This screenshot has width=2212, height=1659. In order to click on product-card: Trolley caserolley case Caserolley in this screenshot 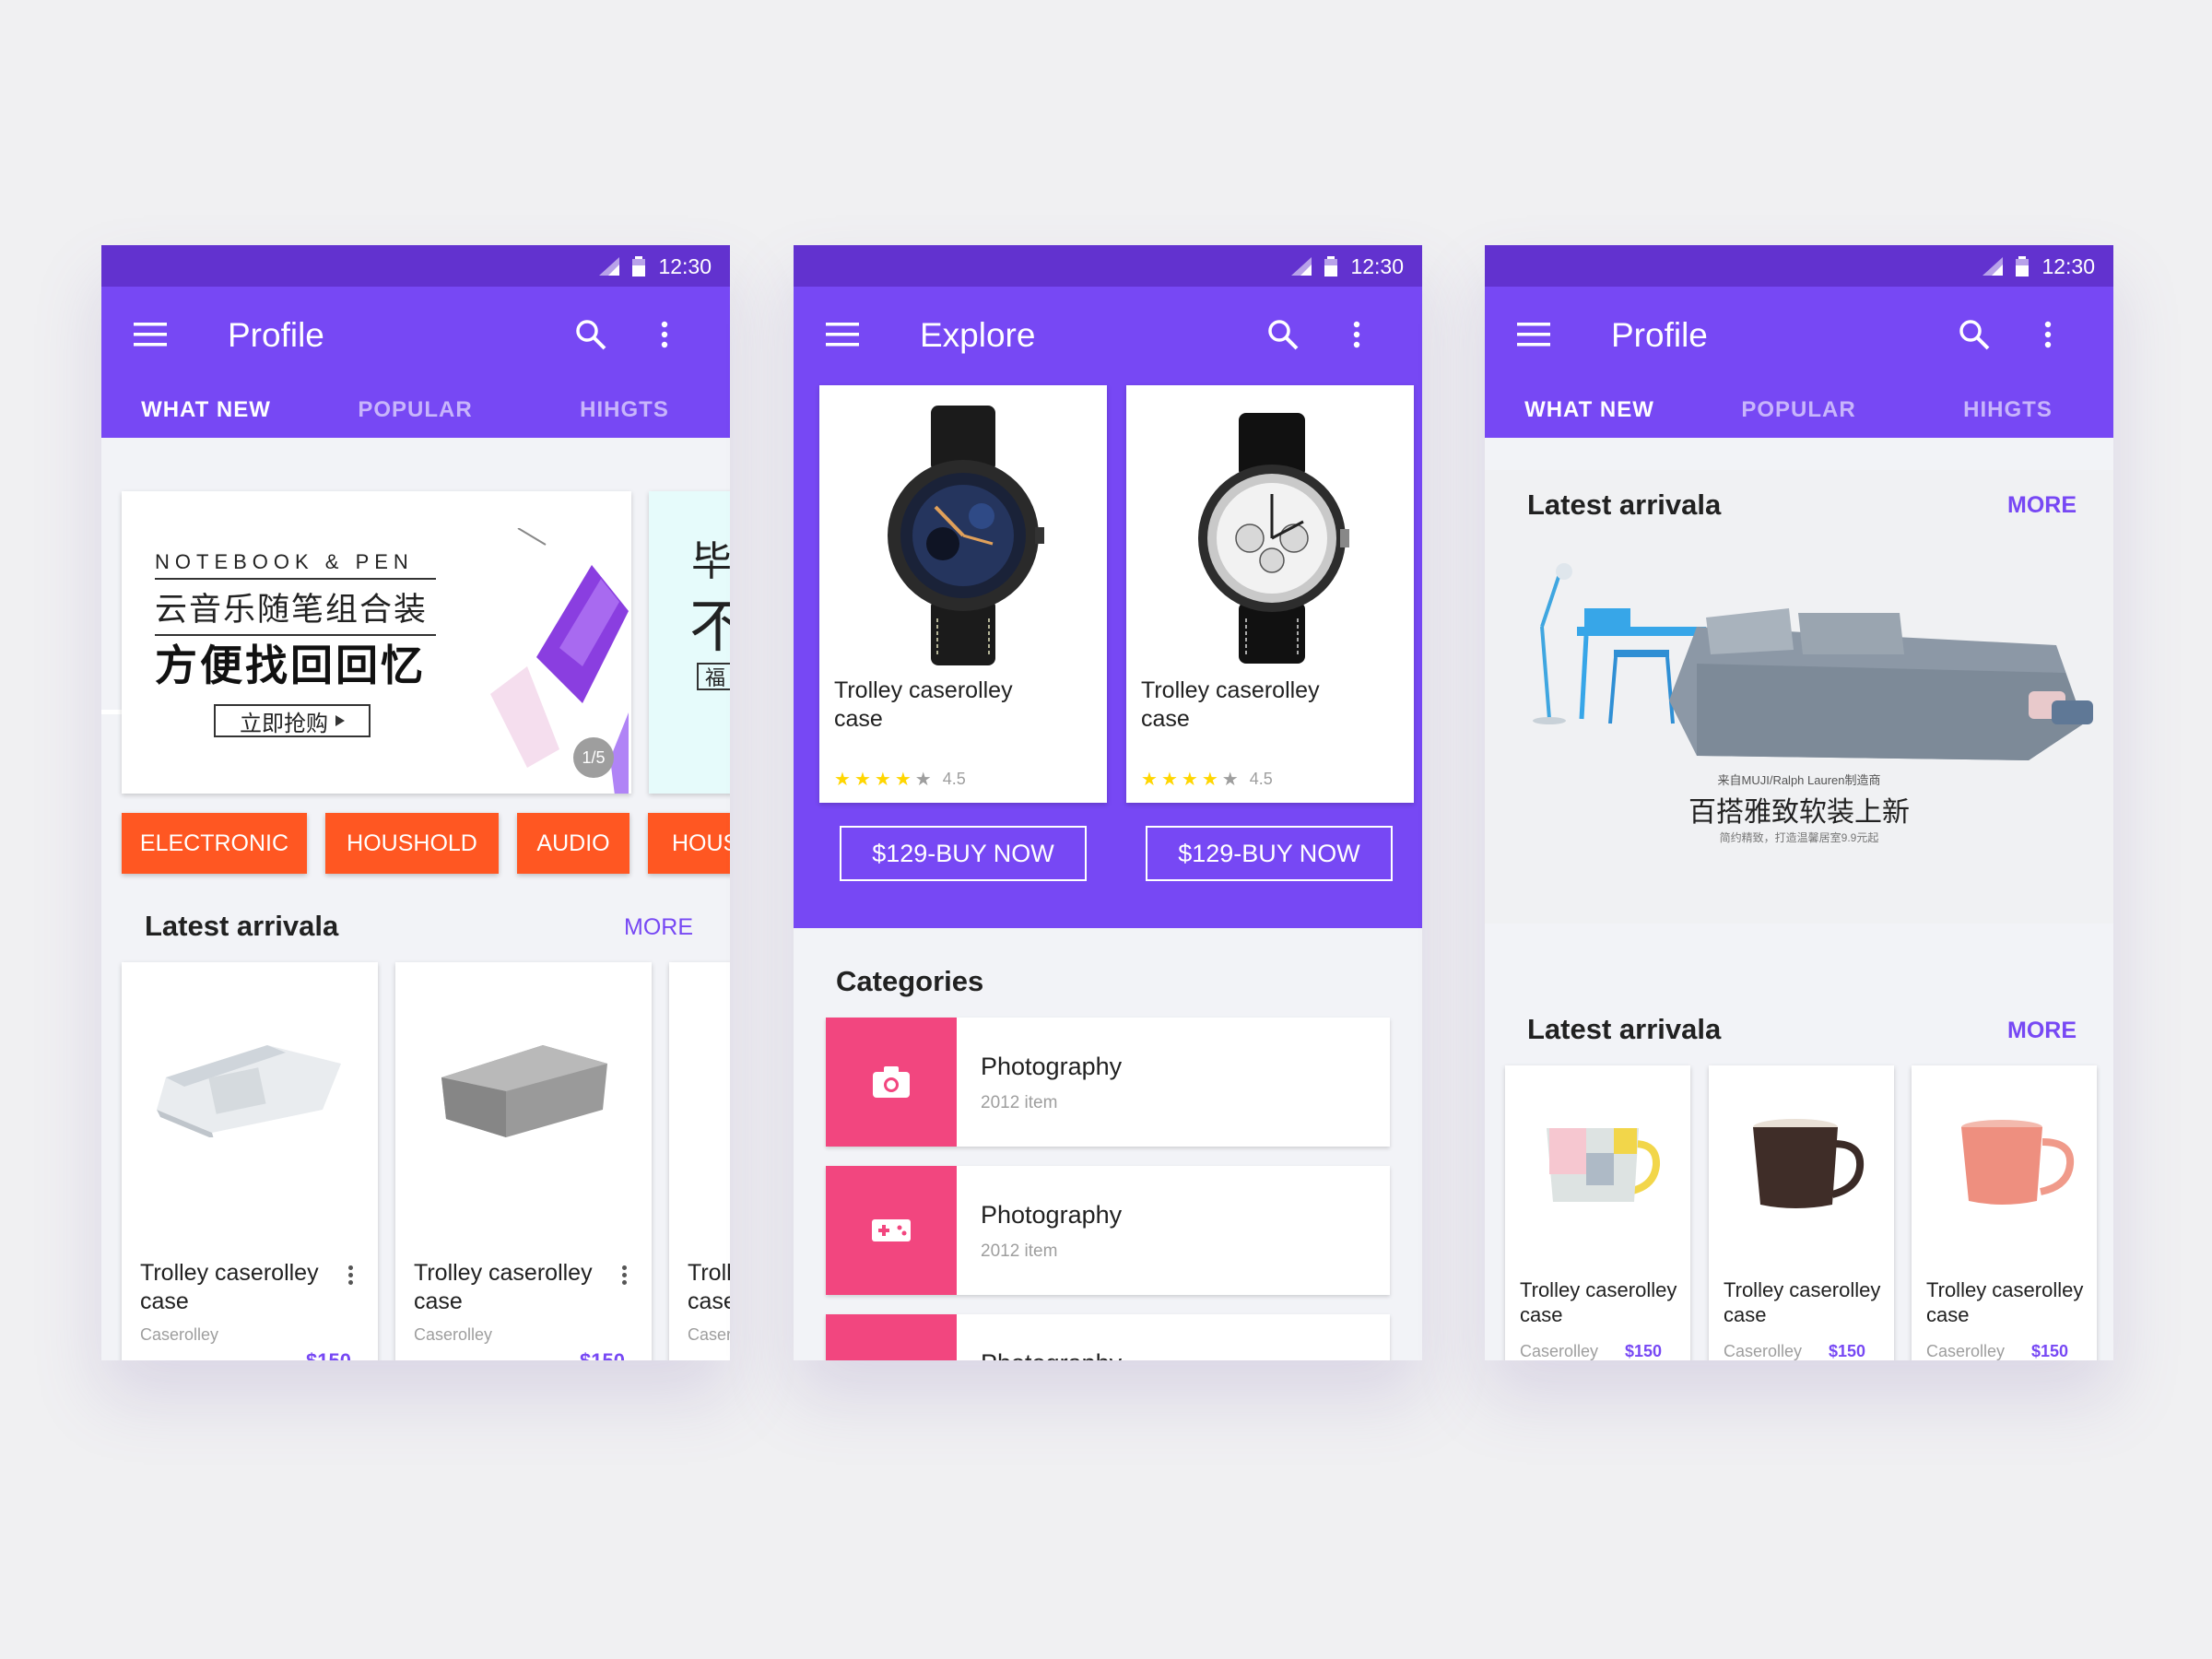, I will do `click(699, 1161)`.